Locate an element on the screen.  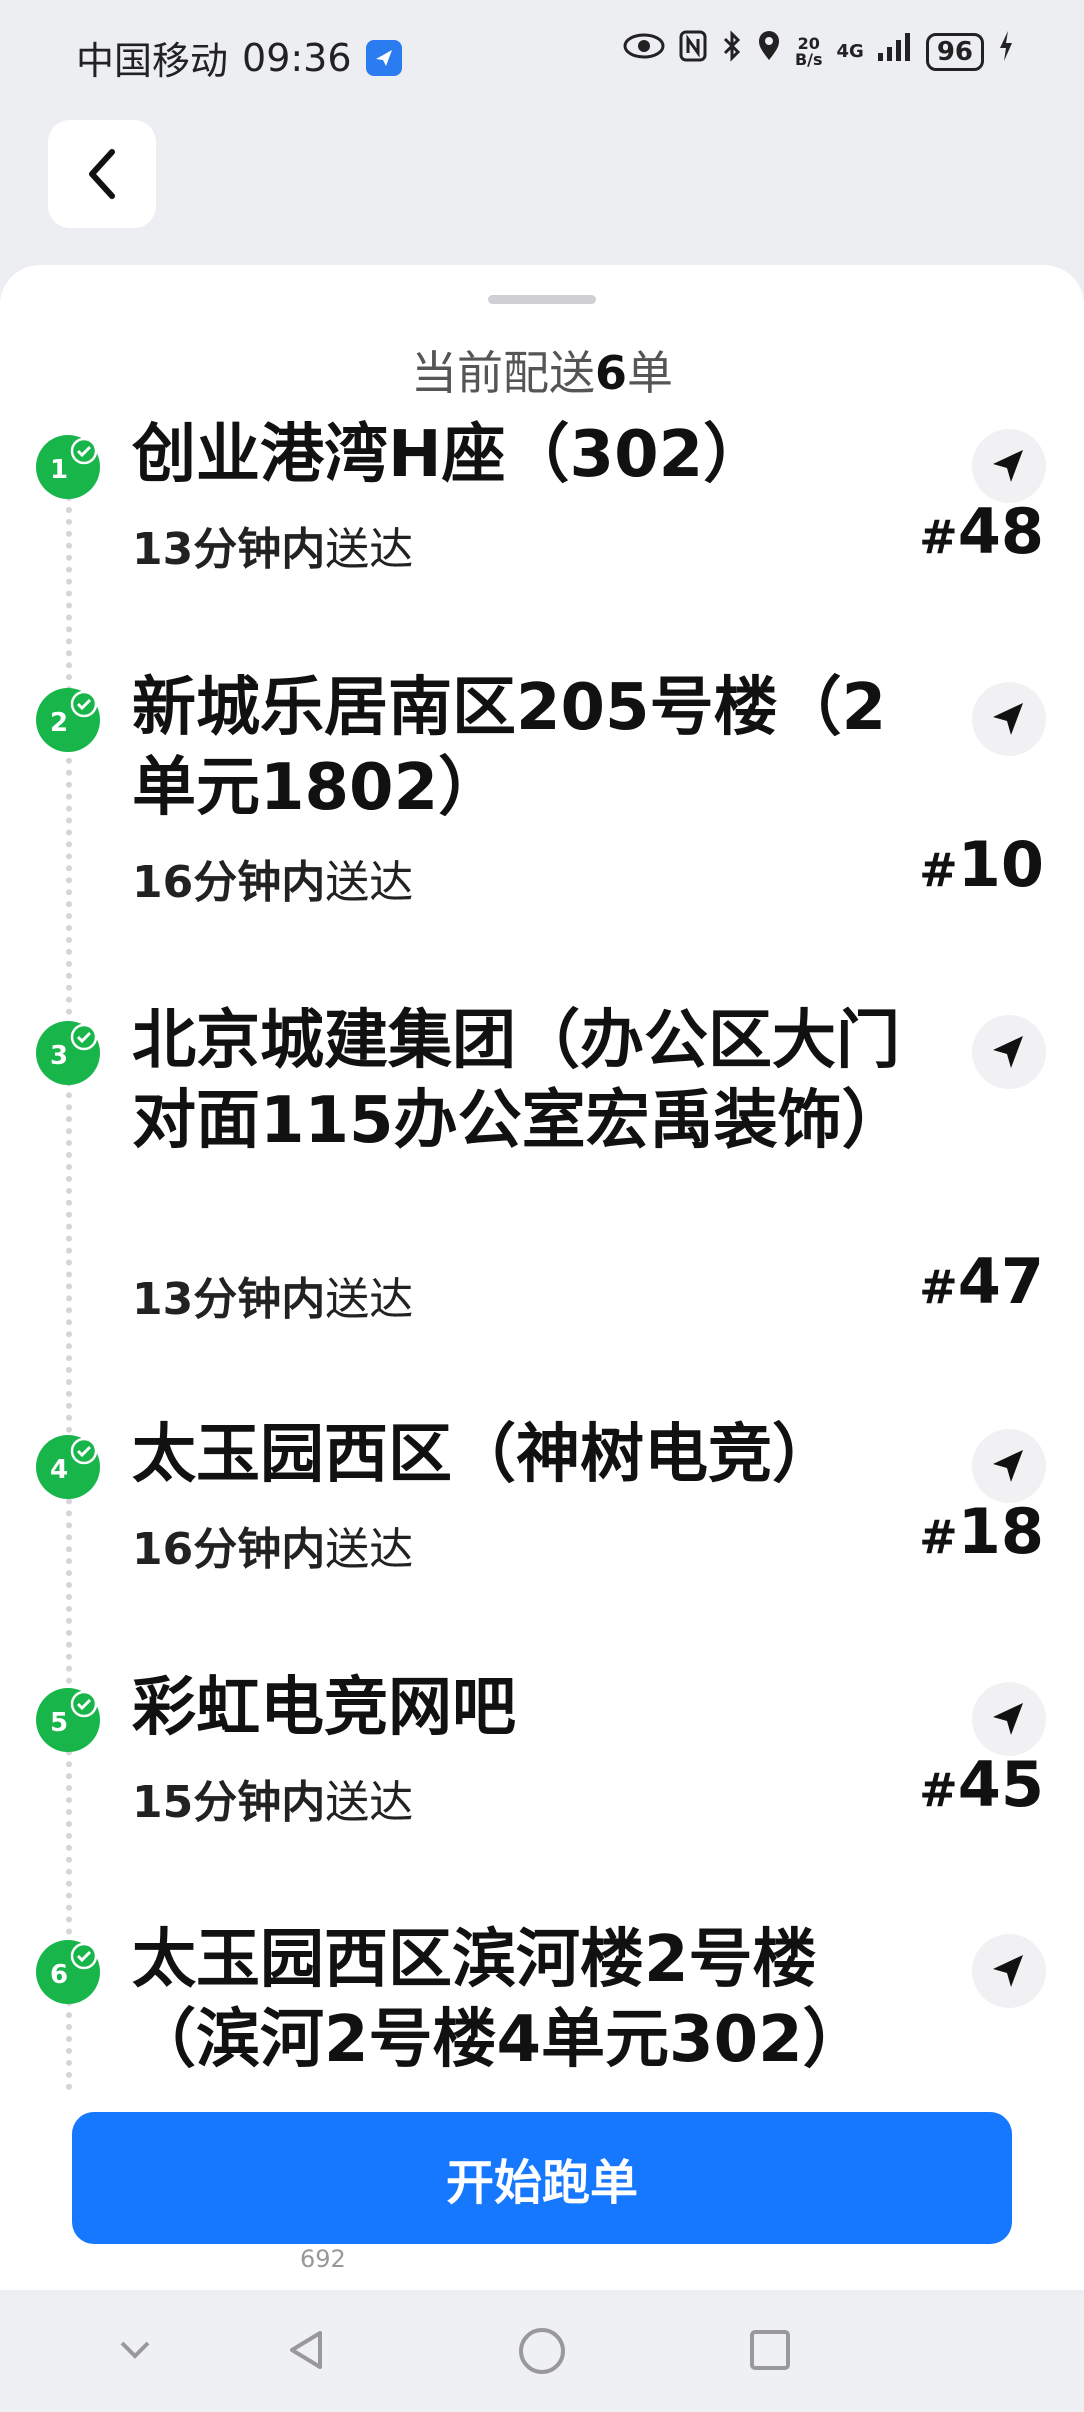
faded-number: 692 is located at coordinates (323, 2259).